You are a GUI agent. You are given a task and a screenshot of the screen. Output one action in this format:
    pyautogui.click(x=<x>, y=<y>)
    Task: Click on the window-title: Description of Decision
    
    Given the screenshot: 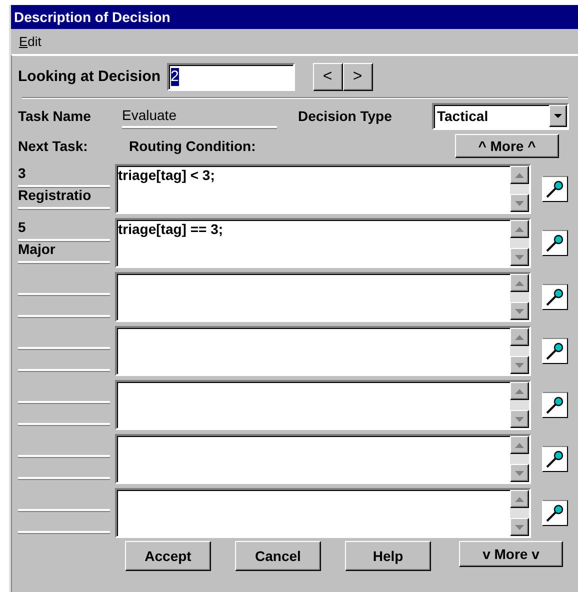 What is the action you would take?
    pyautogui.click(x=92, y=17)
    